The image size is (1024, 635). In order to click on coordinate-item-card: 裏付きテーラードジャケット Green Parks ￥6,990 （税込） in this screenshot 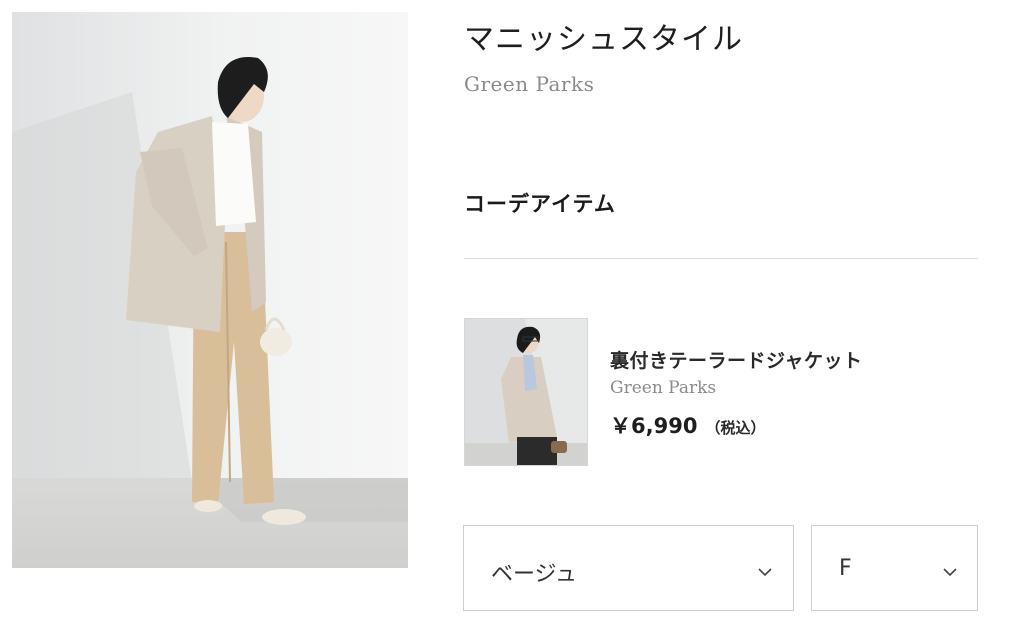, I will do `click(721, 393)`.